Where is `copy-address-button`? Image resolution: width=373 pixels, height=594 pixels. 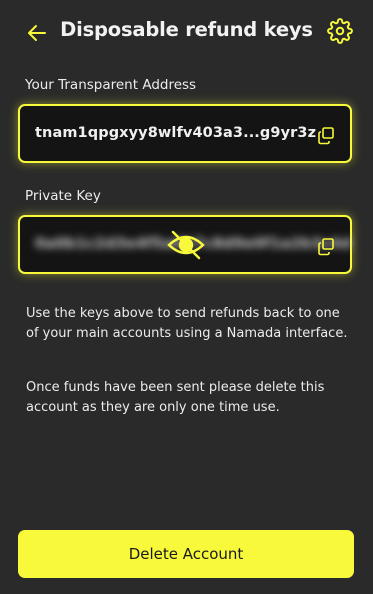
copy-address-button is located at coordinates (326, 135).